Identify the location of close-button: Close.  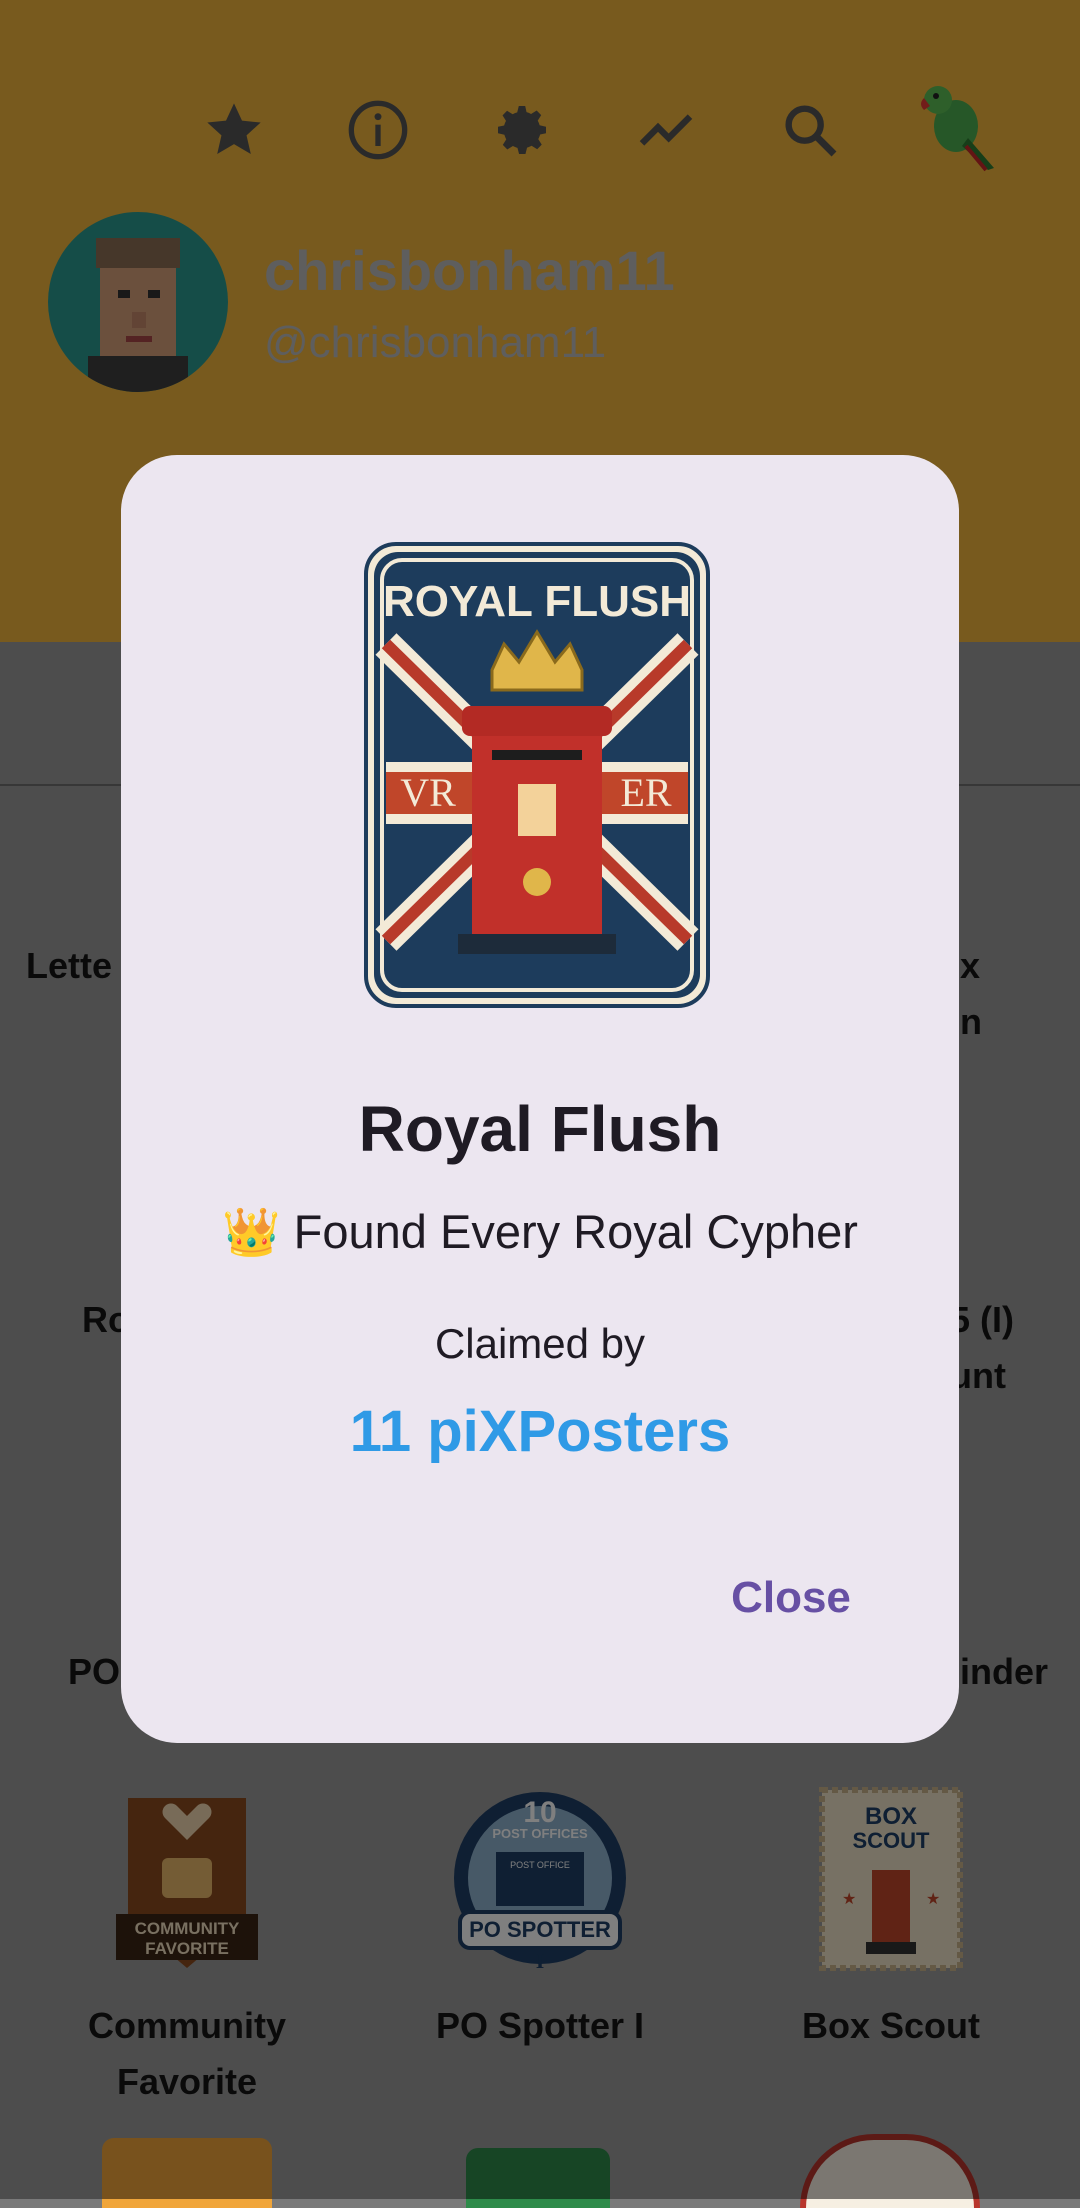
(791, 1598).